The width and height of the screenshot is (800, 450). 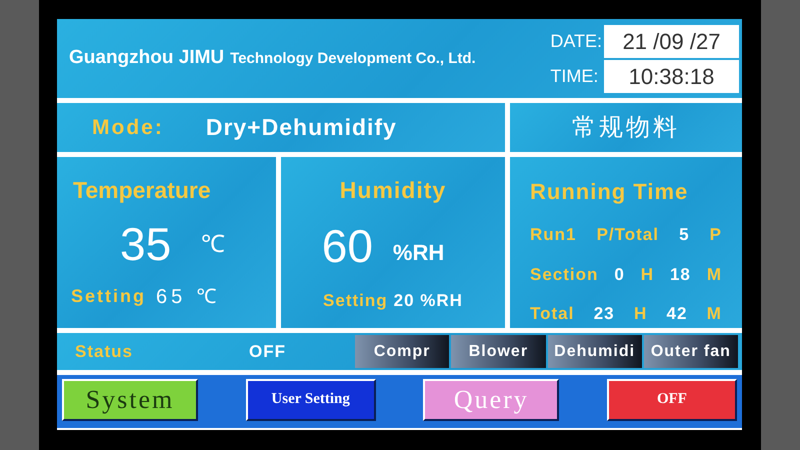 What do you see at coordinates (347, 246) in the screenshot?
I see `humidity-value: 60` at bounding box center [347, 246].